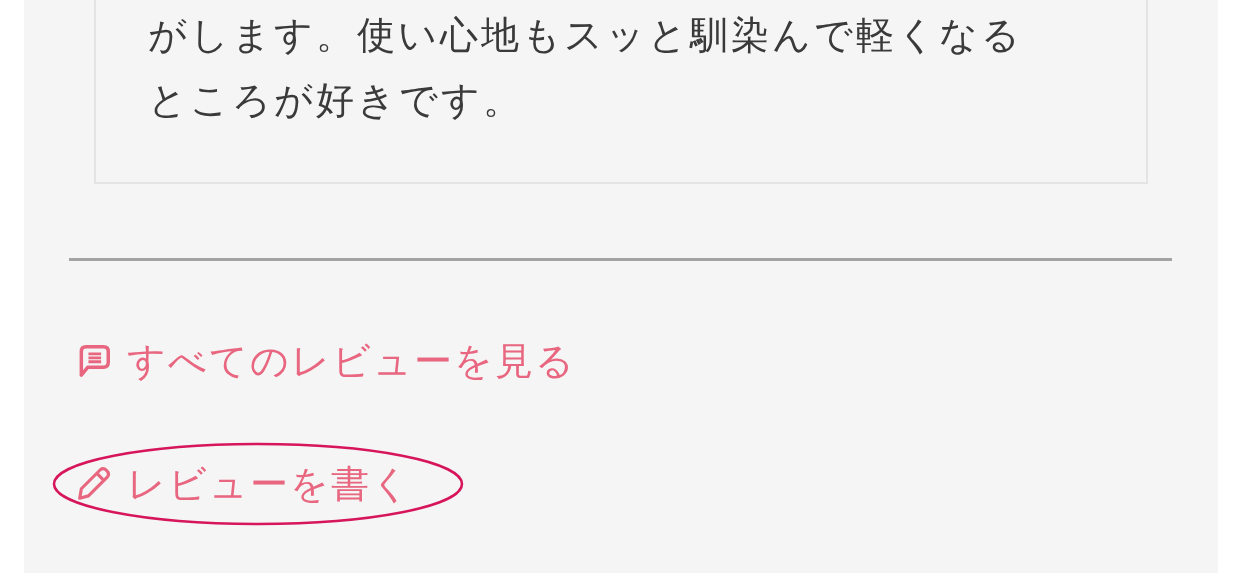  Describe the element at coordinates (325, 361) in the screenshot. I see `review-link: すべてのレビューを見る` at that location.